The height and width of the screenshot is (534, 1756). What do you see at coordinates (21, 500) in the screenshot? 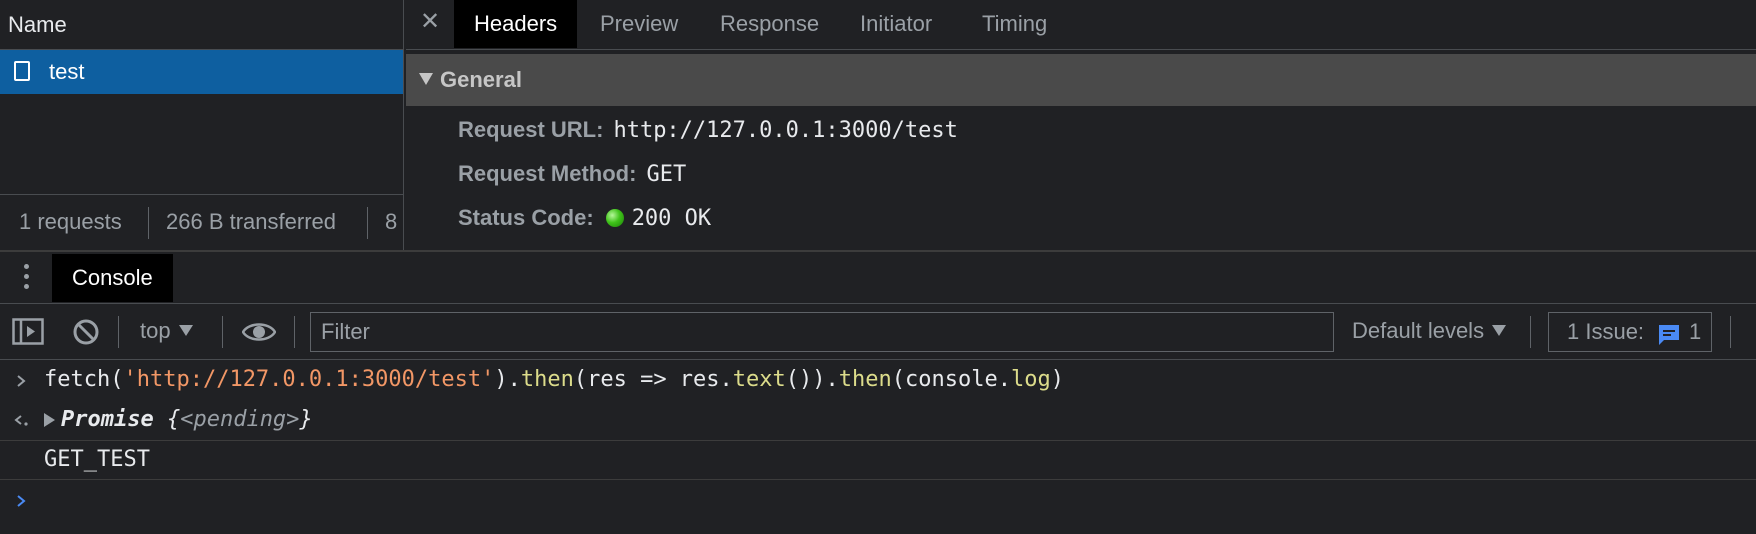
I see `prompt-chevron-icon` at bounding box center [21, 500].